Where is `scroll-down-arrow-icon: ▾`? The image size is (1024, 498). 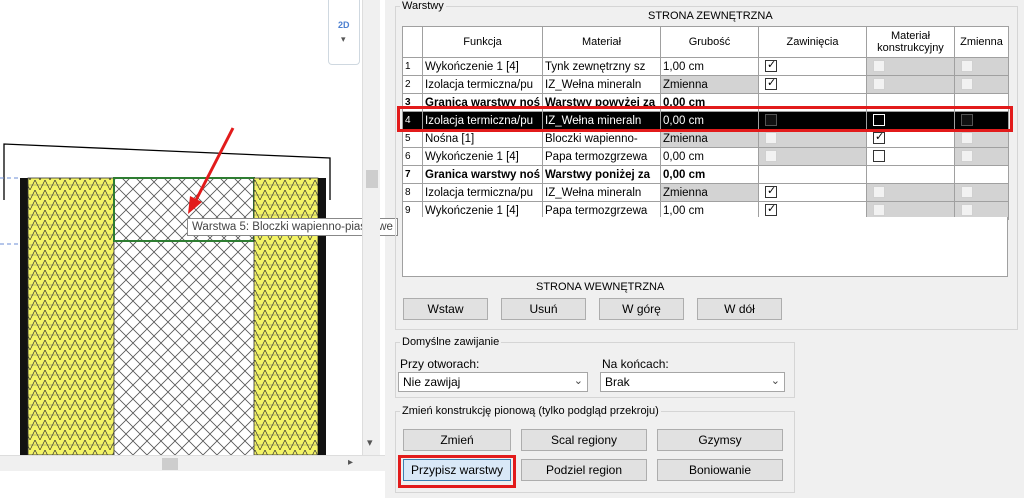
scroll-down-arrow-icon: ▾ is located at coordinates (370, 442).